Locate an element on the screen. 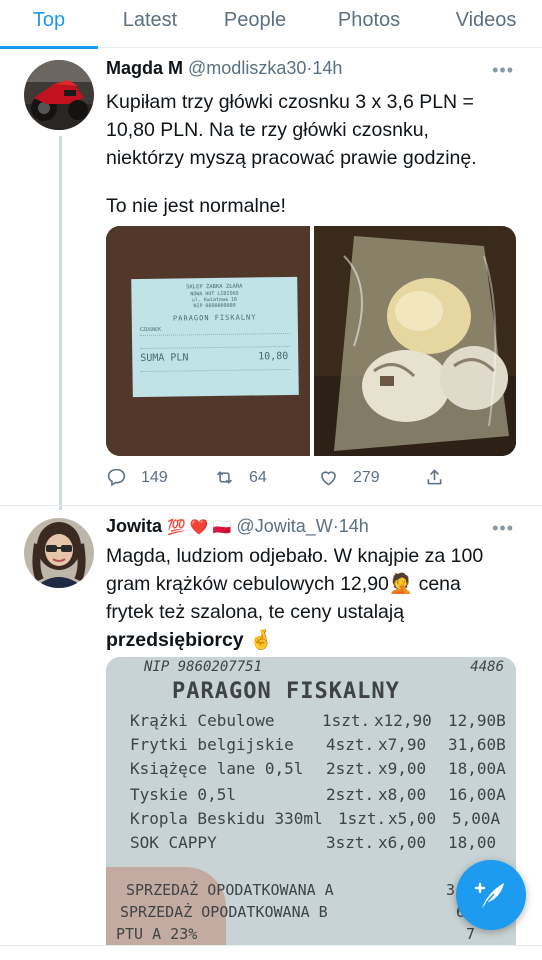 The height and width of the screenshot is (960, 542). receipt-item-name: SOK CAPPY is located at coordinates (173, 842).